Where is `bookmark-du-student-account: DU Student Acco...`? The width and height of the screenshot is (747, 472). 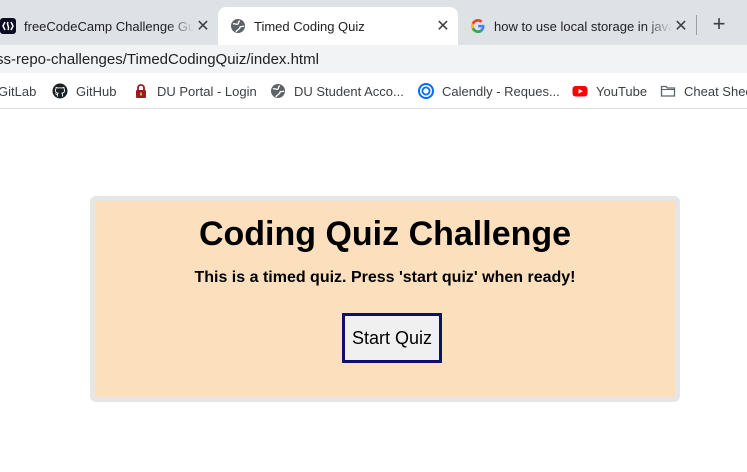
bookmark-du-student-account: DU Student Acco... is located at coordinates (337, 91).